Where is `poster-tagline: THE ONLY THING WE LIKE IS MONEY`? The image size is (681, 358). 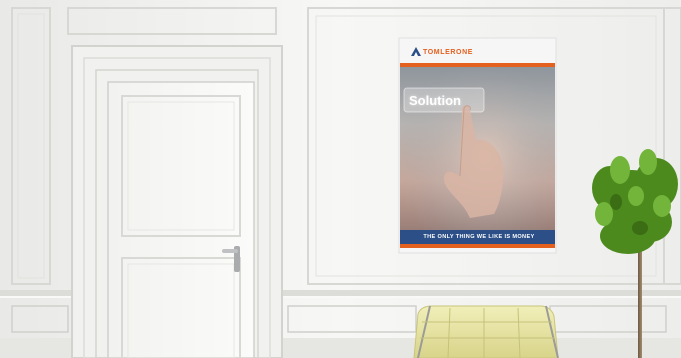 poster-tagline: THE ONLY THING WE LIKE IS MONEY is located at coordinates (479, 237).